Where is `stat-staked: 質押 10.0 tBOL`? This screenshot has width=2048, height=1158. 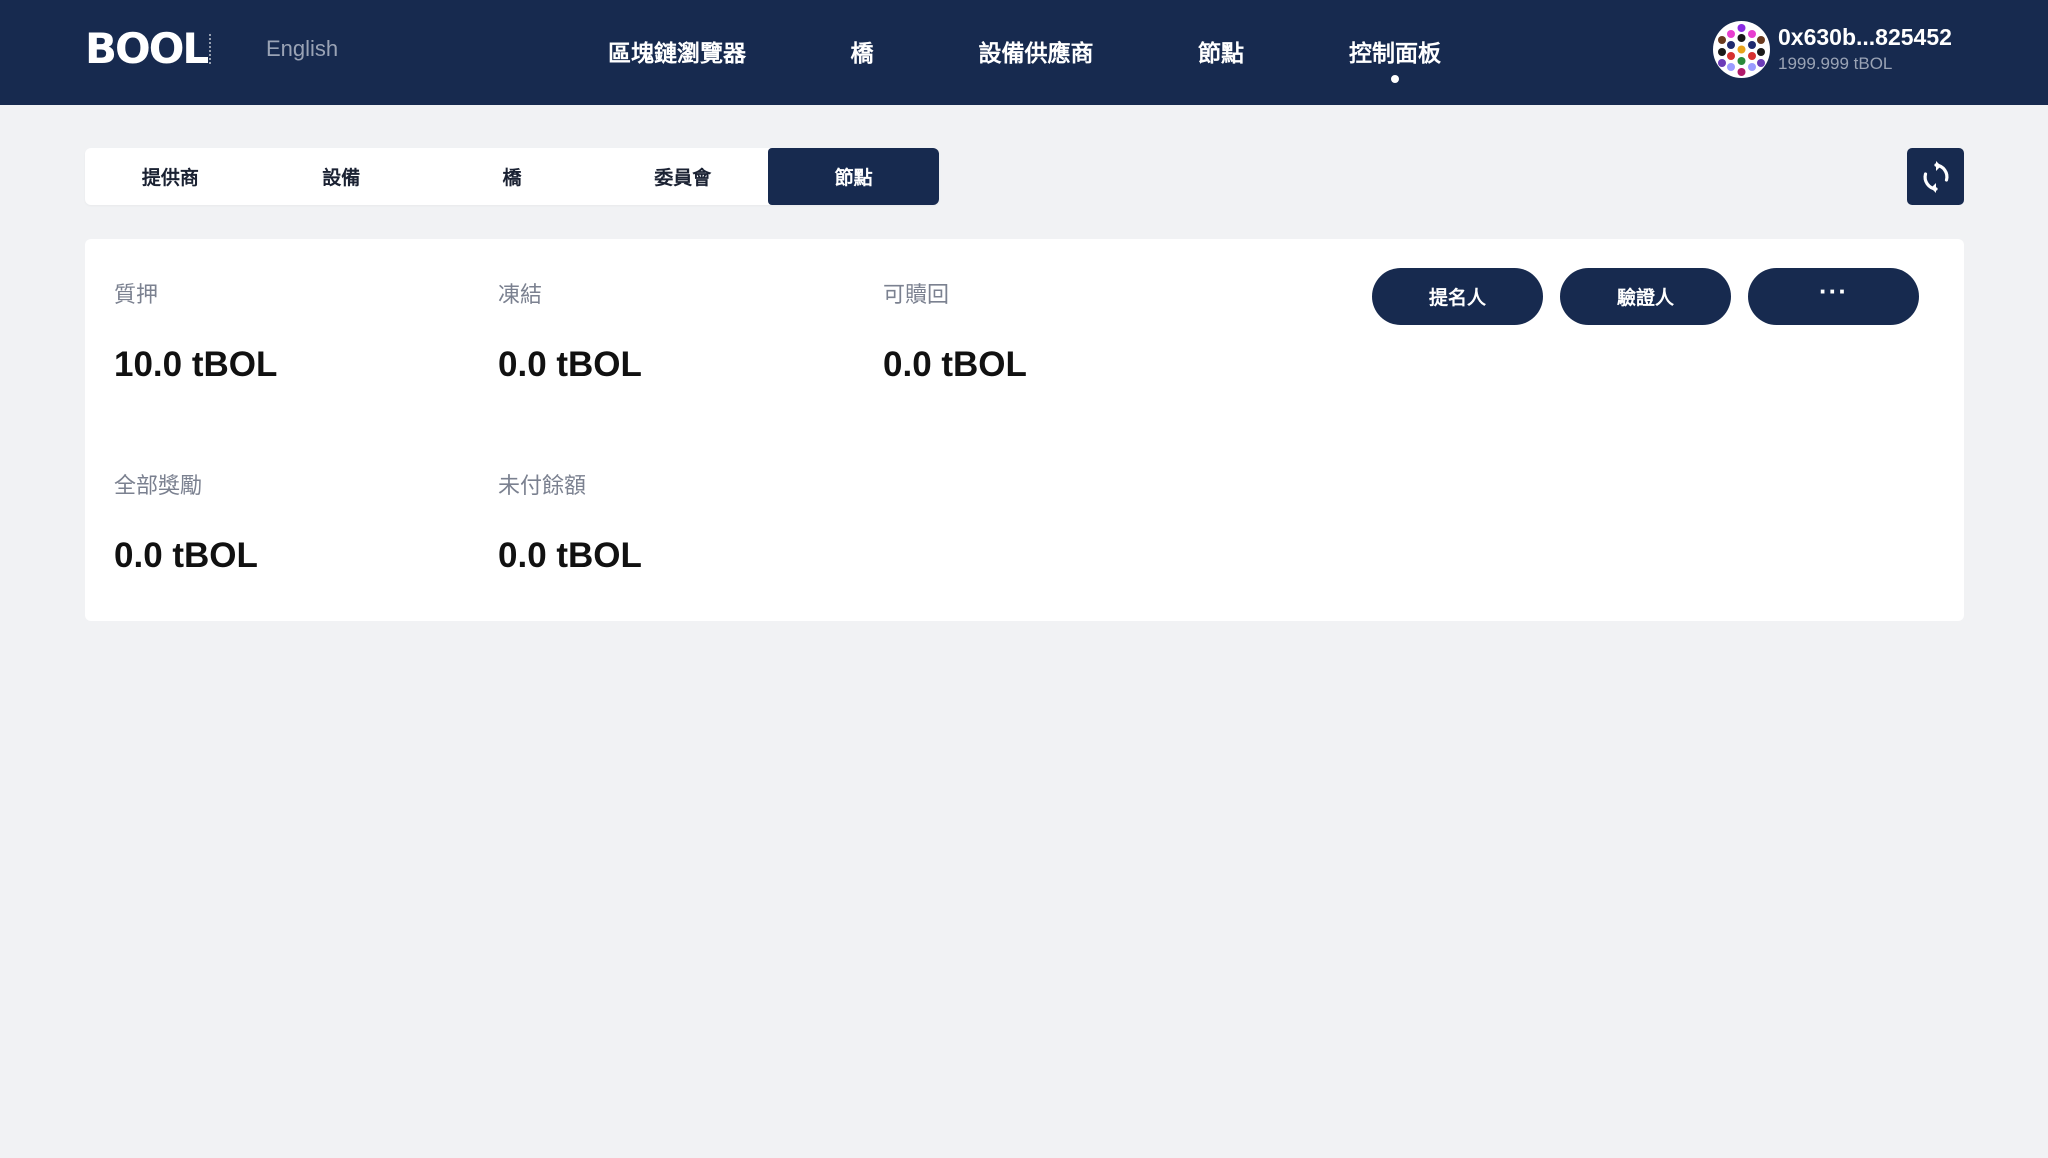 stat-staked: 質押 10.0 tBOL is located at coordinates (195, 333).